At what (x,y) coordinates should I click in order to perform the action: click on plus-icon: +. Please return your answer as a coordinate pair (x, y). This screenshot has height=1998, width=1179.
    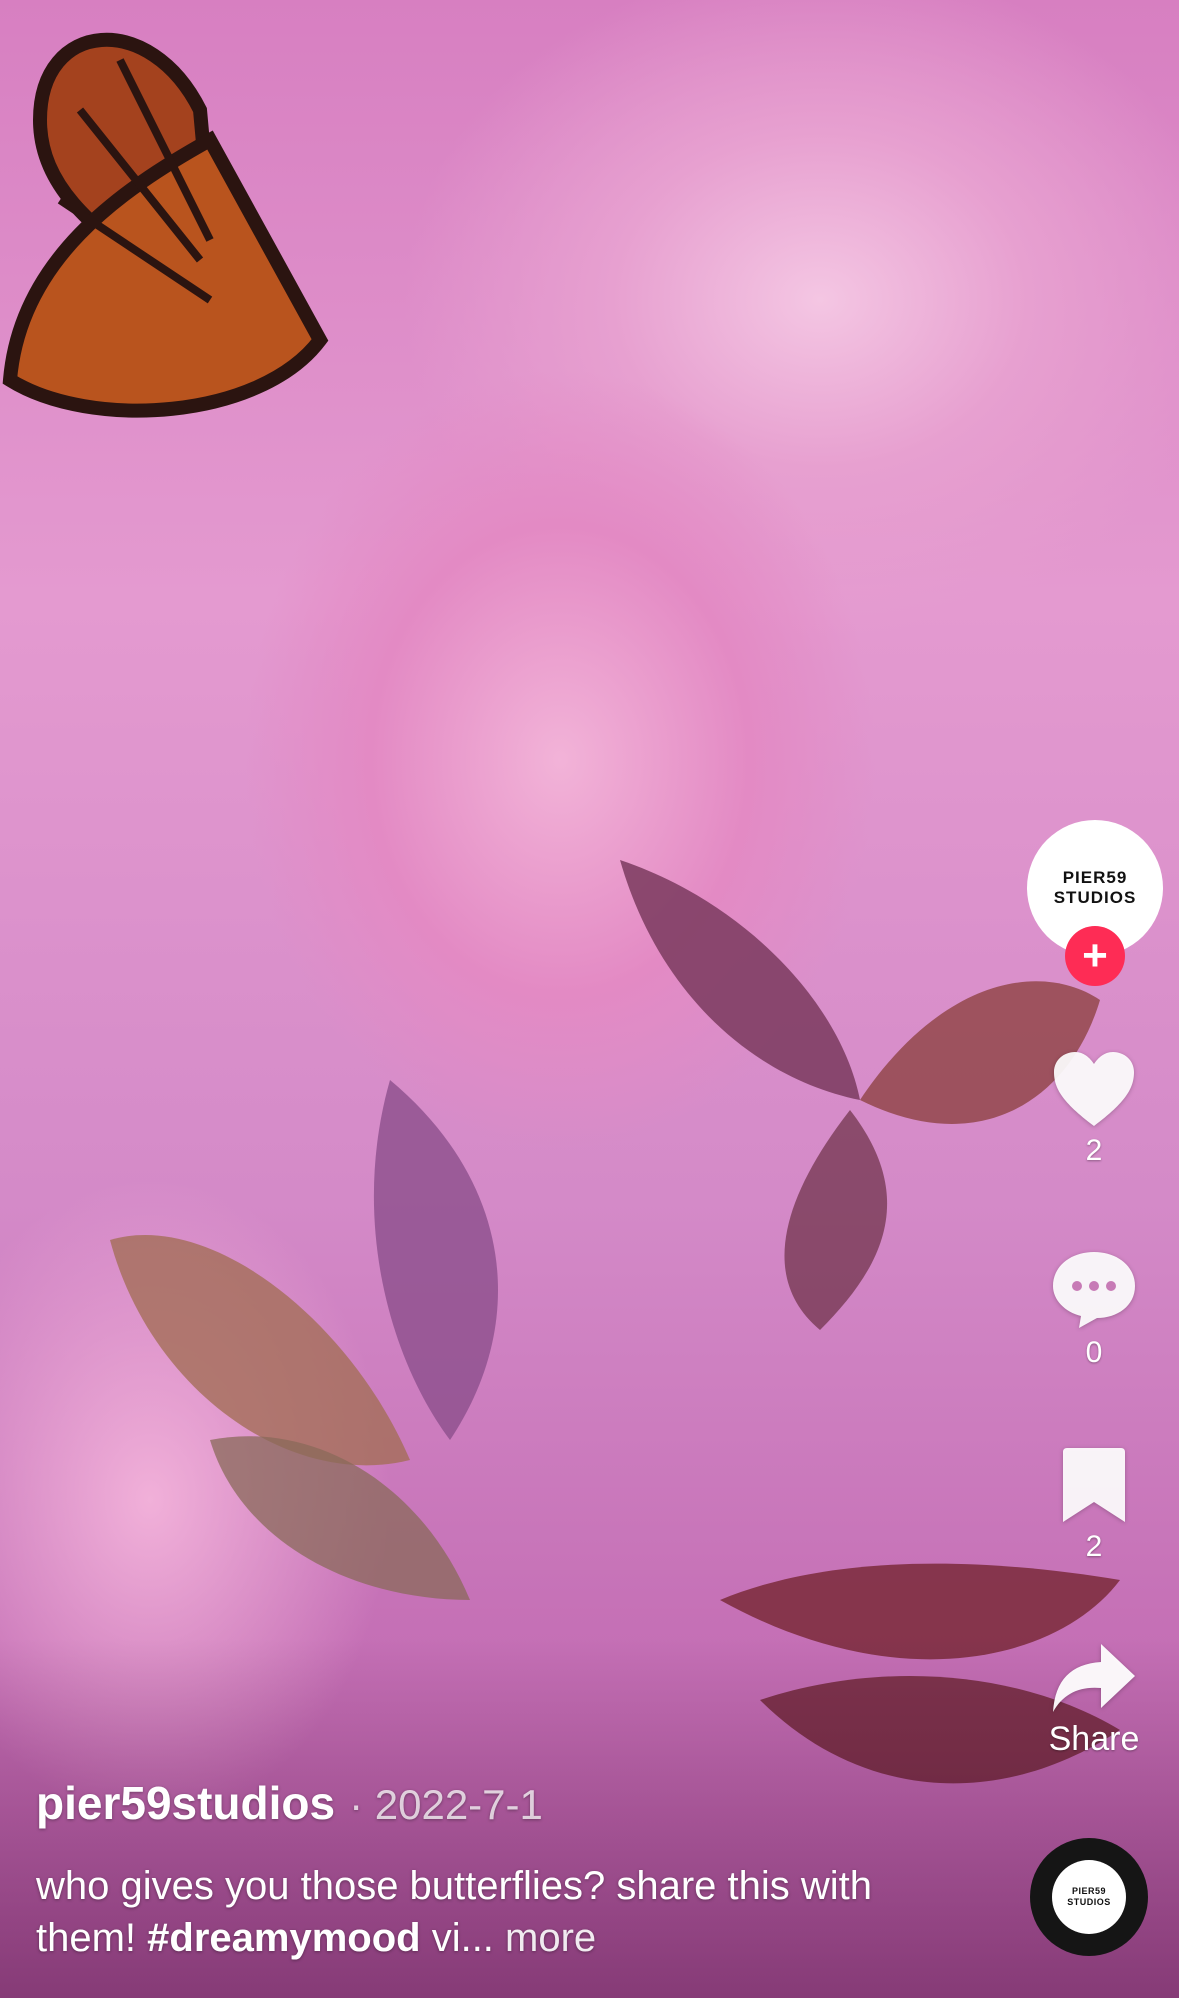
    Looking at the image, I should click on (1095, 955).